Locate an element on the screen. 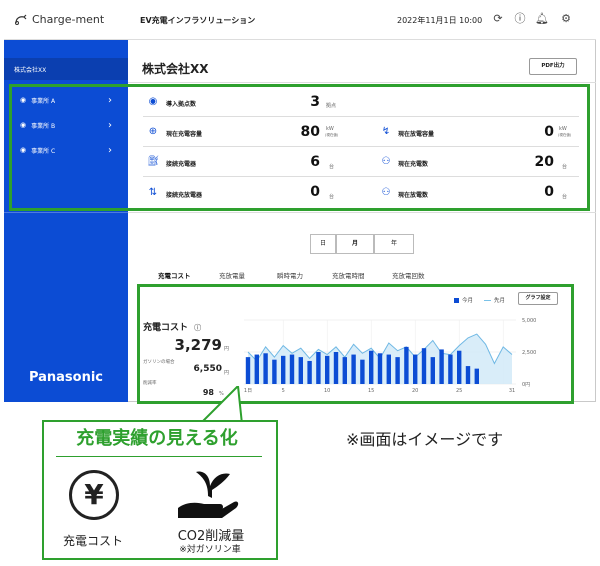 This screenshot has width=600, height=566. sprout-hand-icon is located at coordinates (208, 494).